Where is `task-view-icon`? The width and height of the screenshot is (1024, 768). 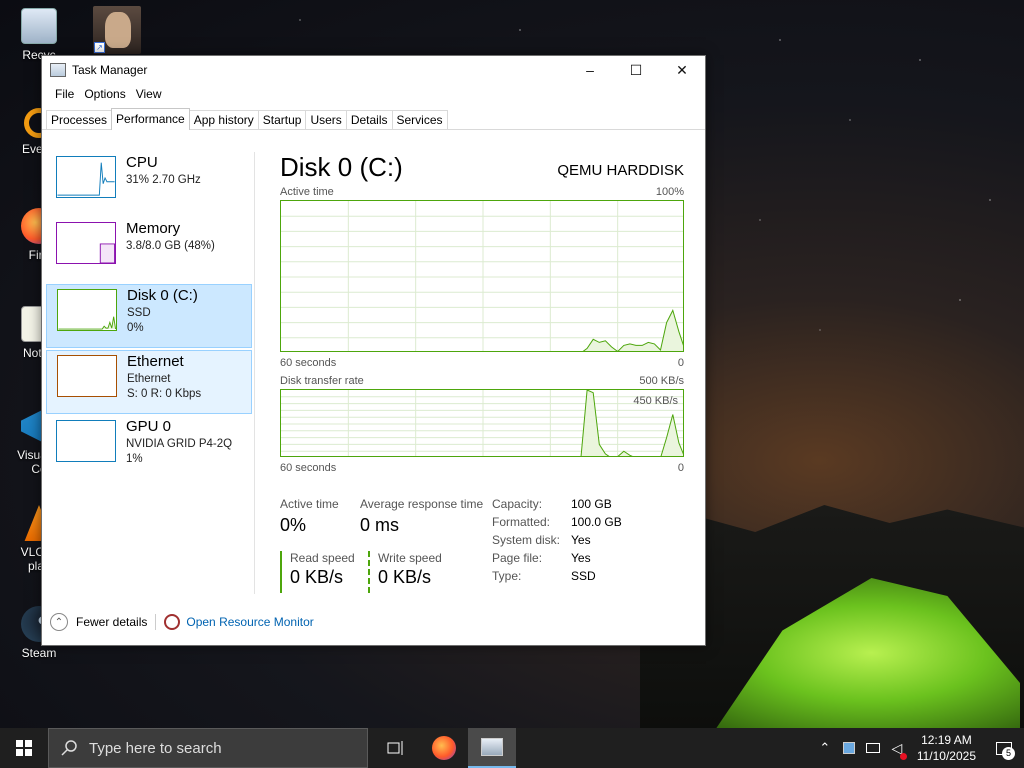 task-view-icon is located at coordinates (395, 748).